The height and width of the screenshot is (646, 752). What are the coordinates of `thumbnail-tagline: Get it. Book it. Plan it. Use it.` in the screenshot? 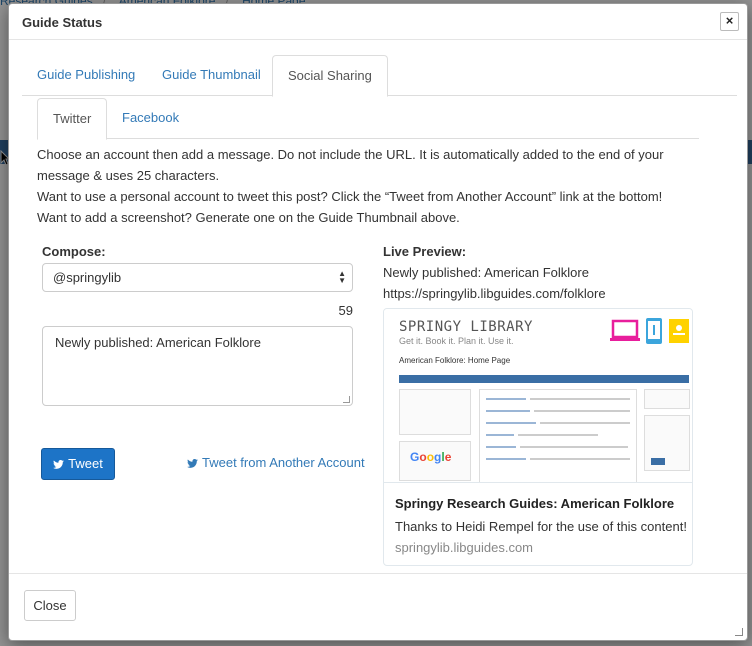 It's located at (456, 341).